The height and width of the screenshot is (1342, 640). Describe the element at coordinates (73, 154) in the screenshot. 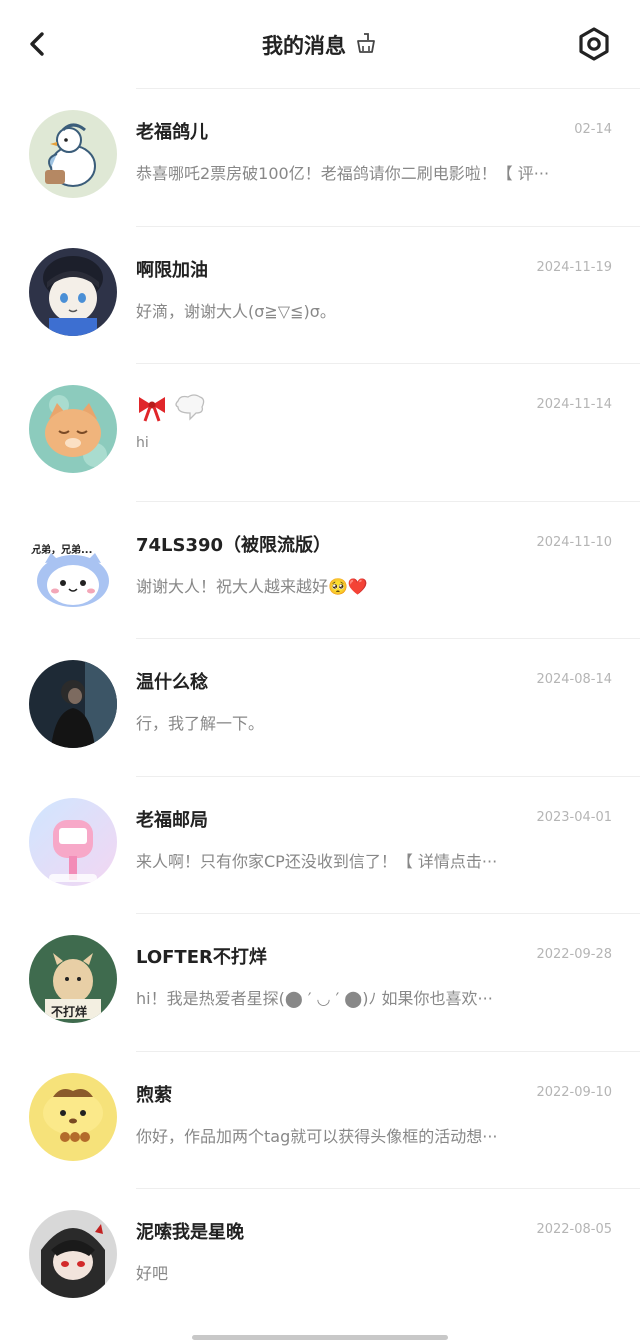

I see `pigeon-avatar` at that location.